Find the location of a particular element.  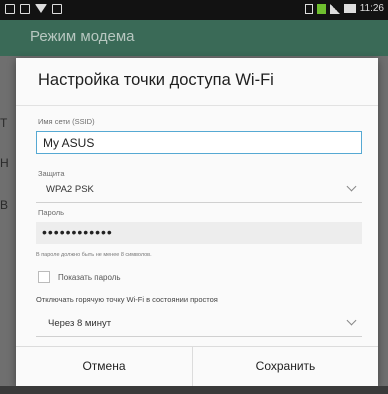

security-label: Защита is located at coordinates (51, 173).